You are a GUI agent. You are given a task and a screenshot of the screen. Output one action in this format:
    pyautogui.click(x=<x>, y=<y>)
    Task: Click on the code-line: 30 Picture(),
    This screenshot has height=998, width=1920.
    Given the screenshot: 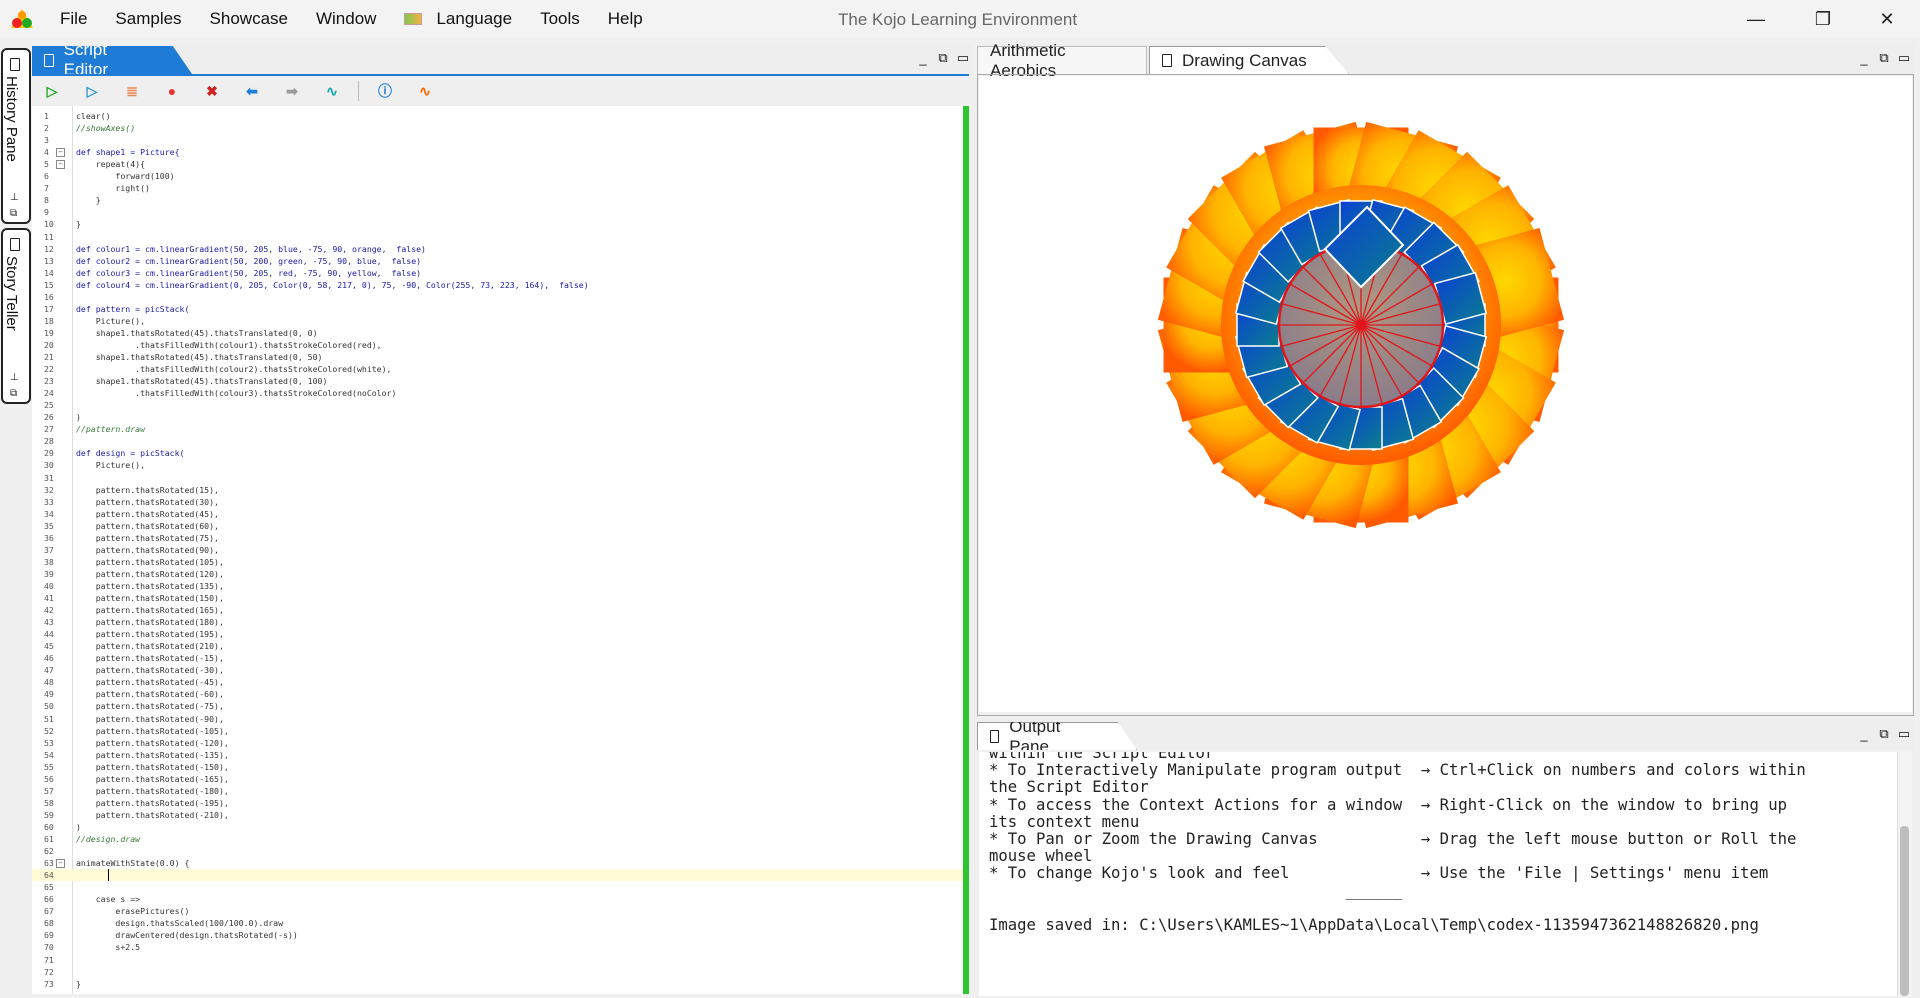 What is the action you would take?
    pyautogui.click(x=497, y=465)
    